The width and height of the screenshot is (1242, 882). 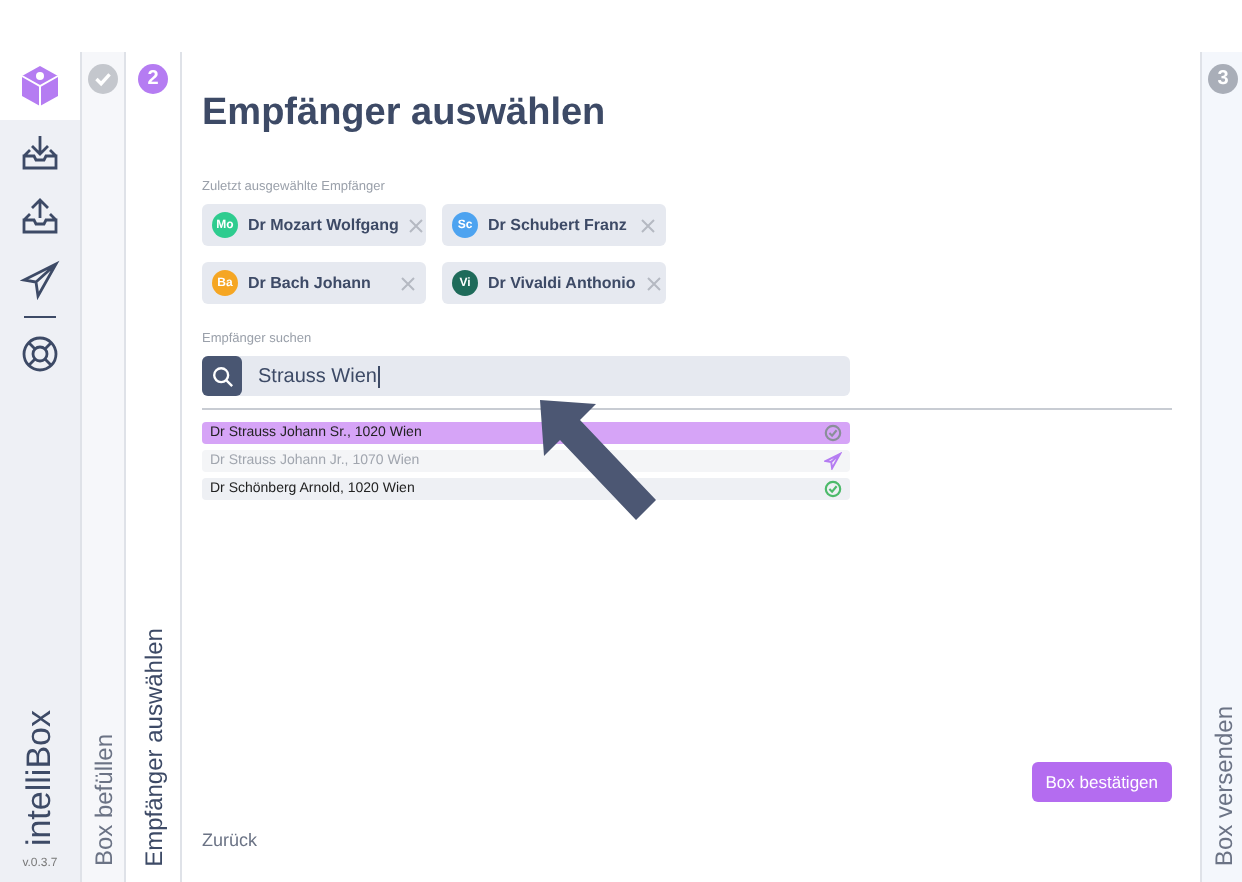 What do you see at coordinates (222, 376) in the screenshot?
I see `search-icon` at bounding box center [222, 376].